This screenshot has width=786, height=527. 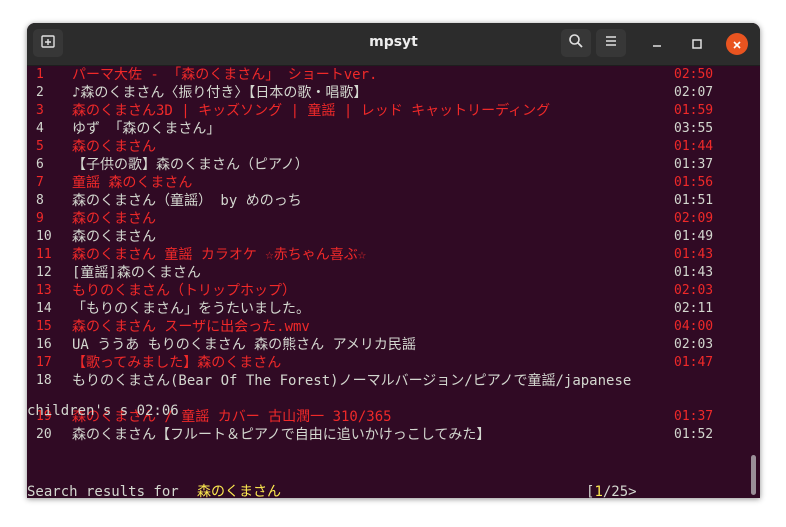 I want to click on result-number: 18, so click(x=44, y=380).